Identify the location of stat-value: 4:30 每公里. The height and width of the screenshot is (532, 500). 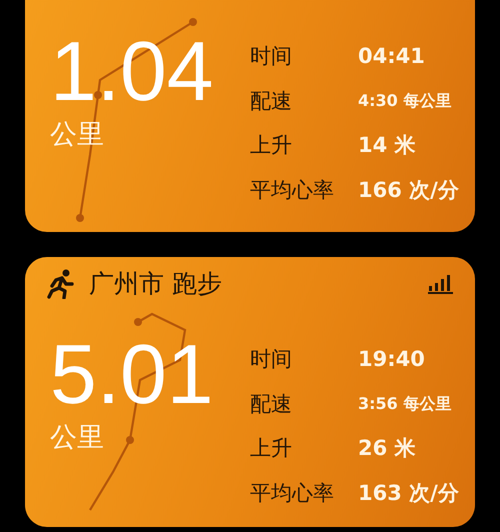
(405, 101).